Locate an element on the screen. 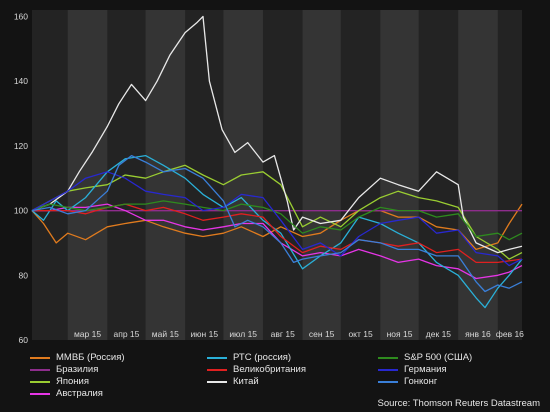 The image size is (550, 412). x-tick-label: апр 15 is located at coordinates (126, 334).